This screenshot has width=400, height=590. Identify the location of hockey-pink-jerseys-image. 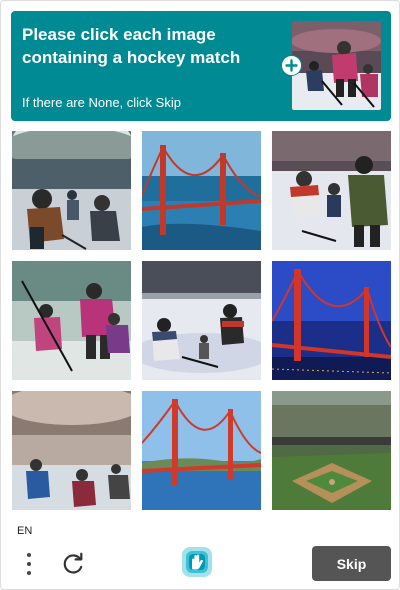
(71, 320).